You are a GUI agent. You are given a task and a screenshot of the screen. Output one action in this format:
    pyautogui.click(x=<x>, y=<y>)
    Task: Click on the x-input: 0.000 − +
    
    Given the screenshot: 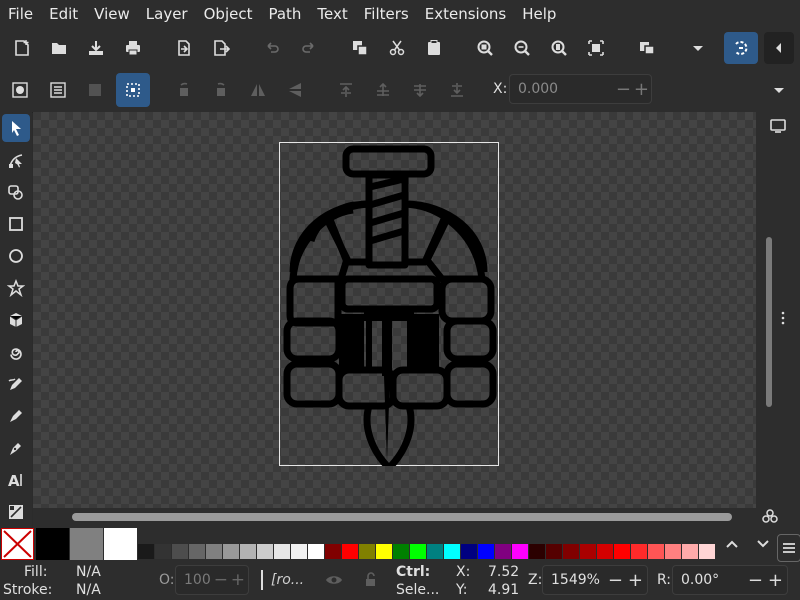 What is the action you would take?
    pyautogui.click(x=580, y=89)
    